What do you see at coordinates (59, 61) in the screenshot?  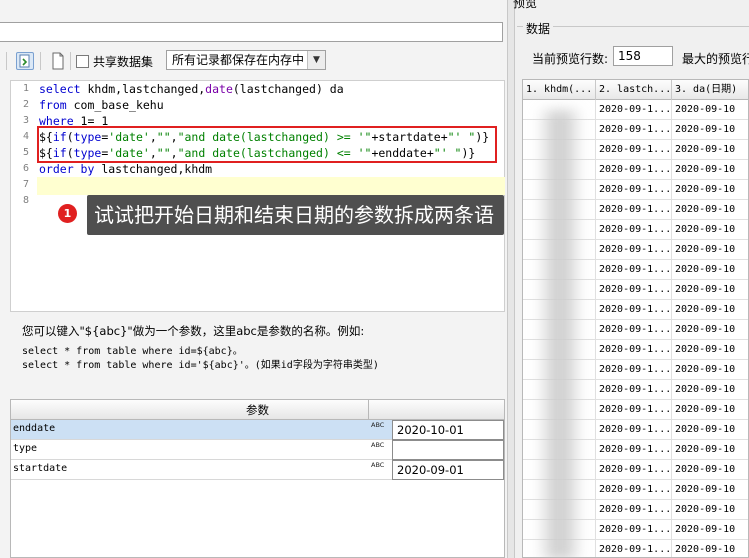 I see `new-file-icon` at bounding box center [59, 61].